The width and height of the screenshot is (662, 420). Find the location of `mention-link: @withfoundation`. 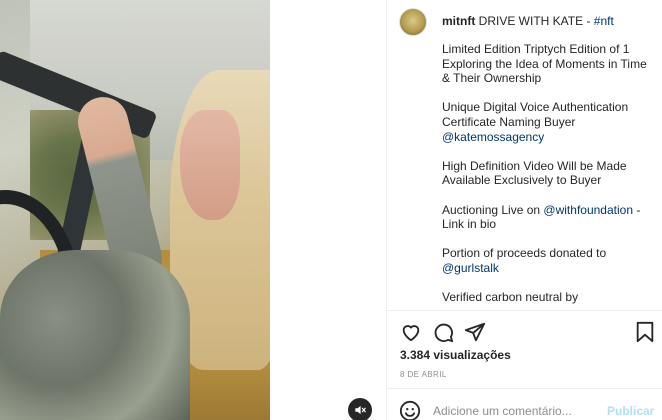

mention-link: @withfoundation is located at coordinates (588, 210).